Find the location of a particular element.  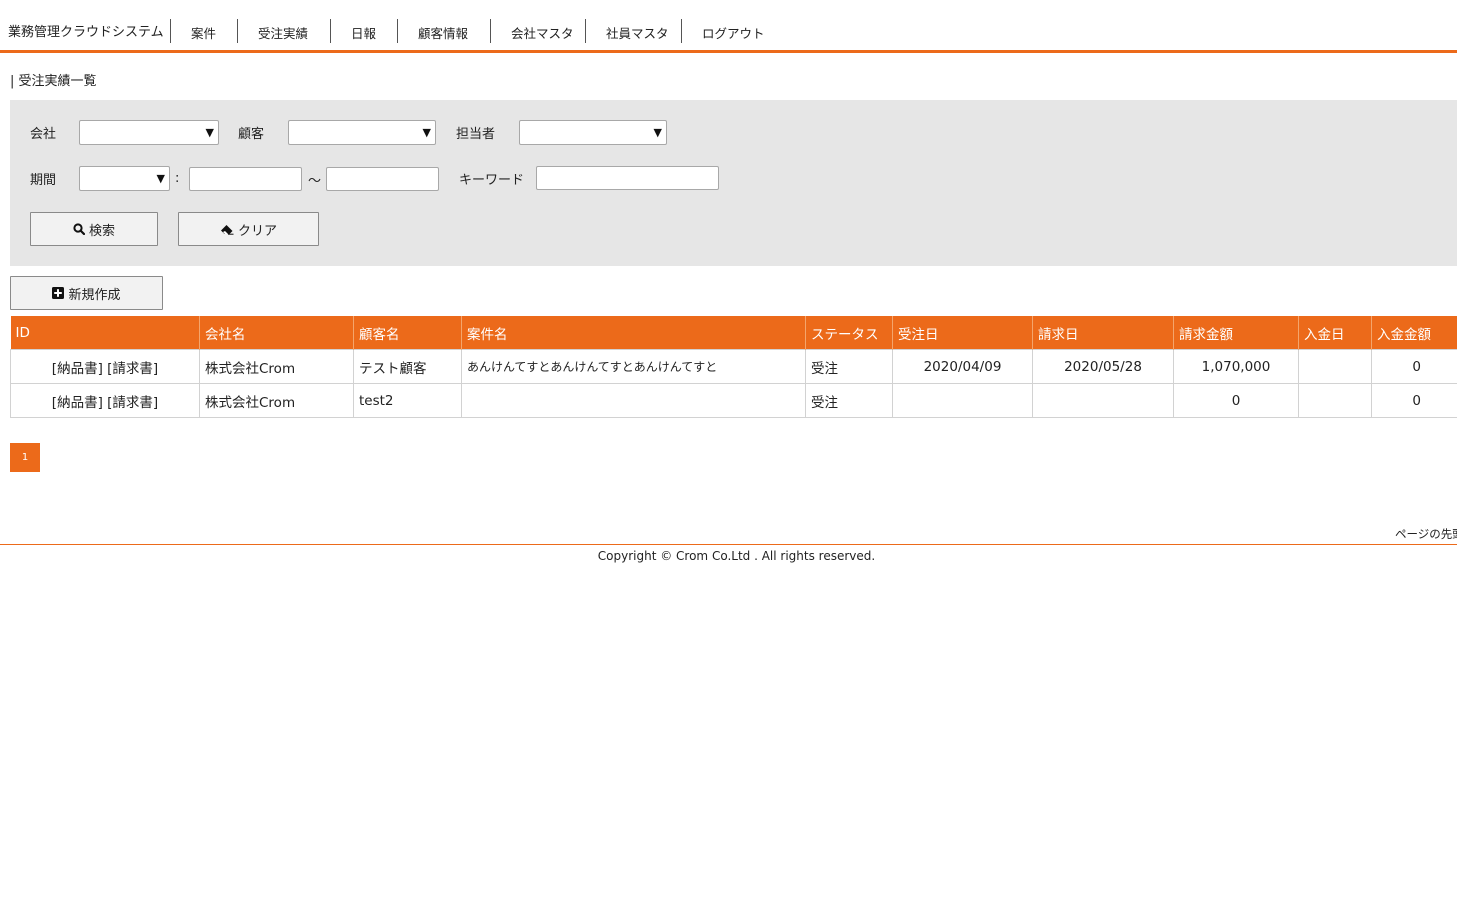

column-header-order-date: 受注日 is located at coordinates (962, 333).